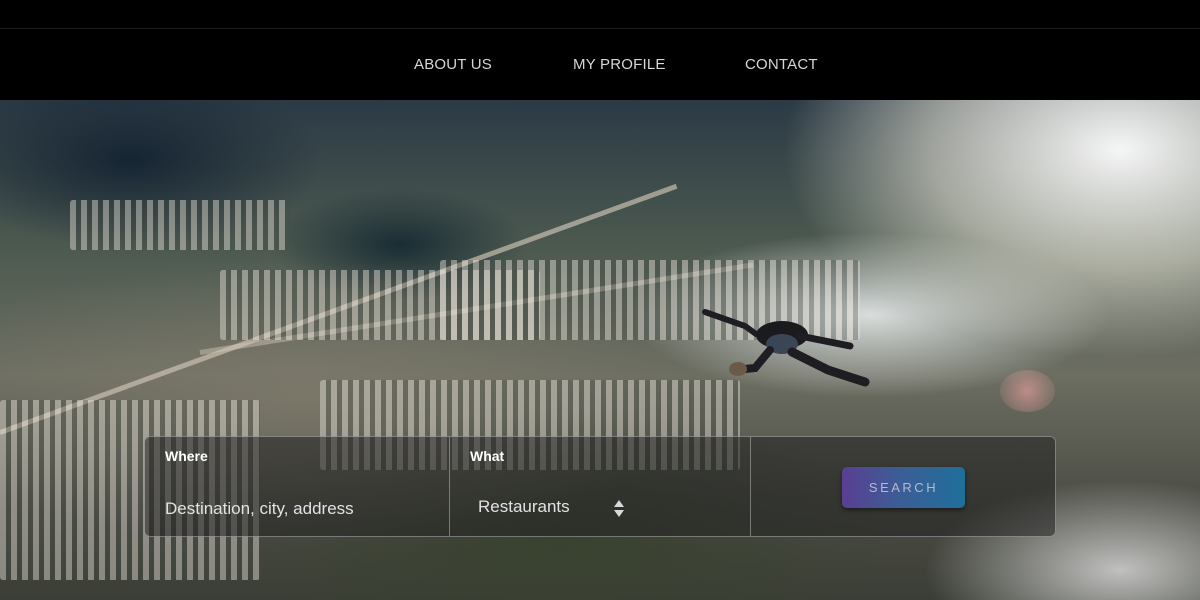 This screenshot has width=1200, height=600. Describe the element at coordinates (453, 64) in the screenshot. I see `nav-link-about-us: ABOUT US` at that location.